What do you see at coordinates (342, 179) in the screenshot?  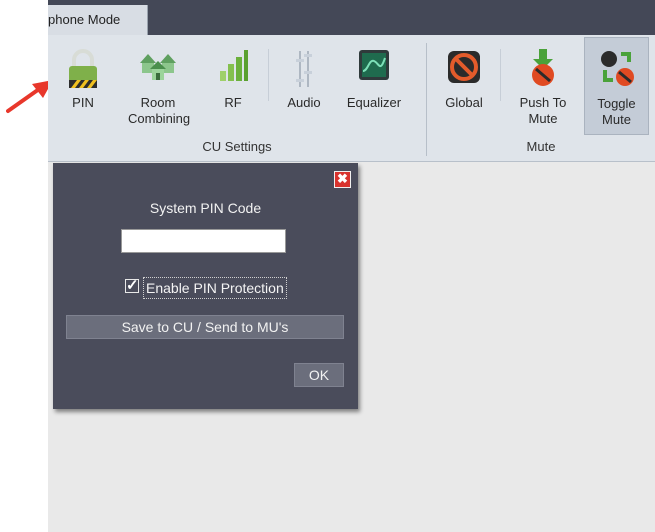 I see `close-icon: ✖` at bounding box center [342, 179].